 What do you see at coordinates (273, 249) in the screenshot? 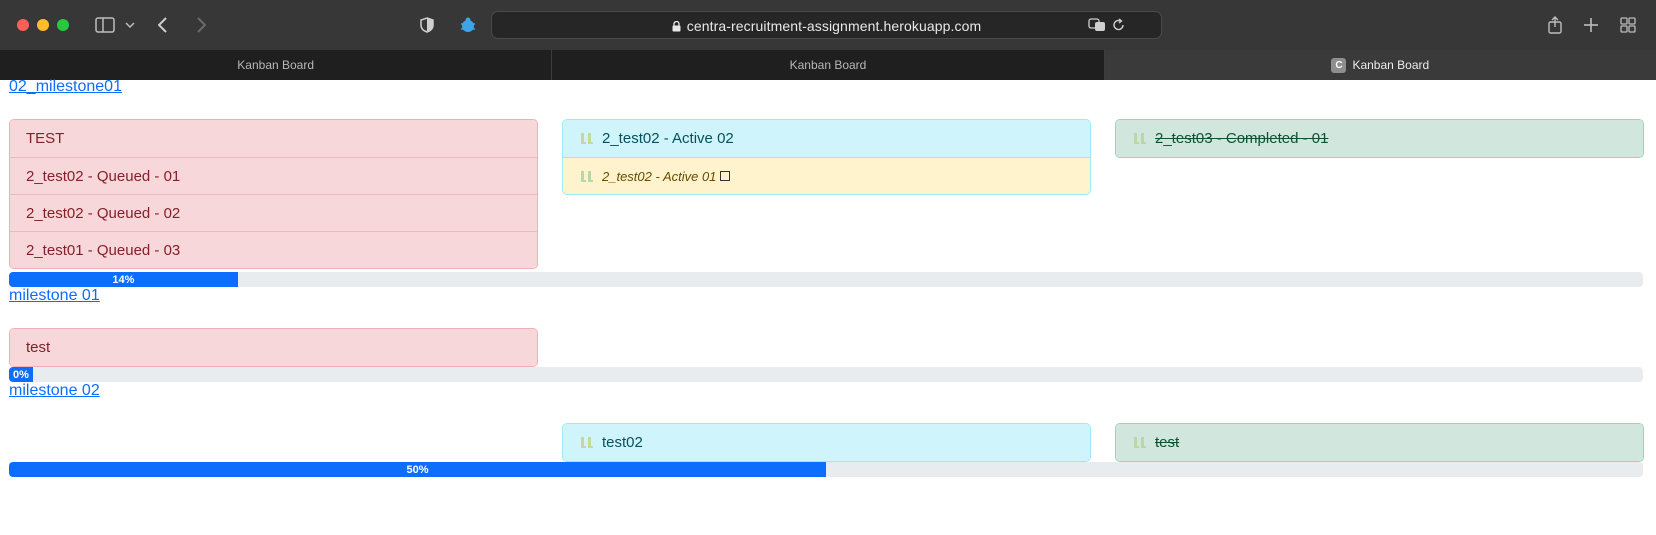
I see `queued-issue: 2_test01 - Queued - 03` at bounding box center [273, 249].